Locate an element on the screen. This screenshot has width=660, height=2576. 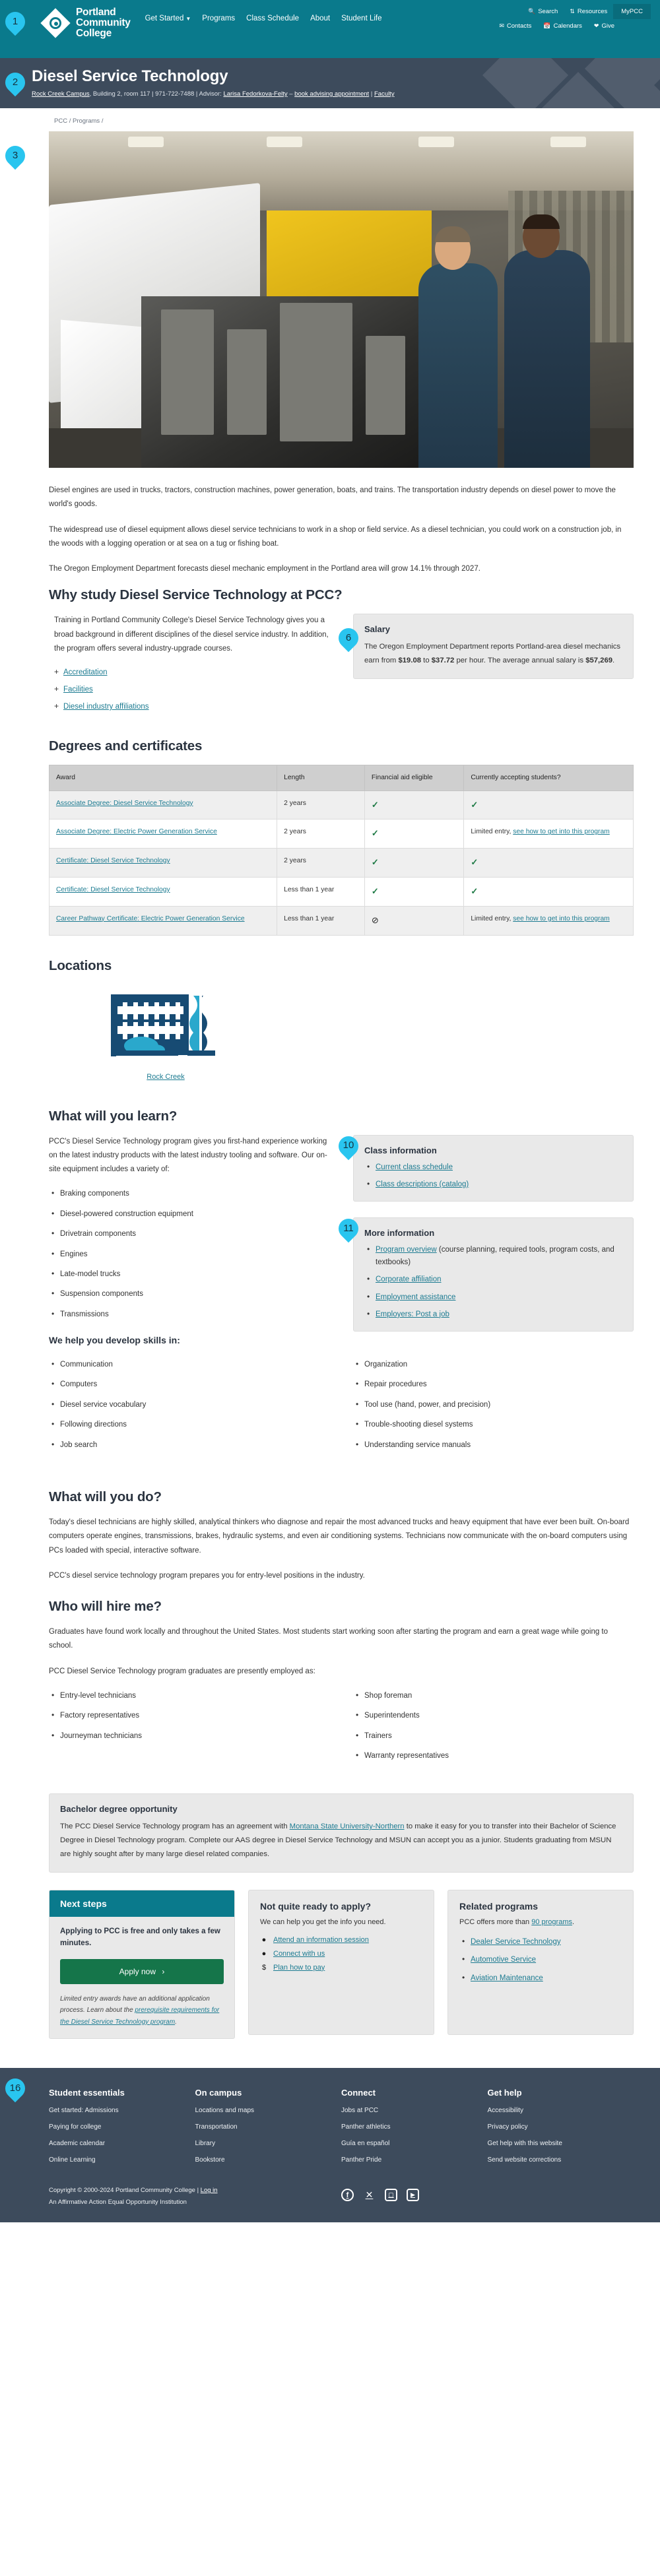
not-ready-lead: We can help you get the info you need. is located at coordinates (323, 1922).